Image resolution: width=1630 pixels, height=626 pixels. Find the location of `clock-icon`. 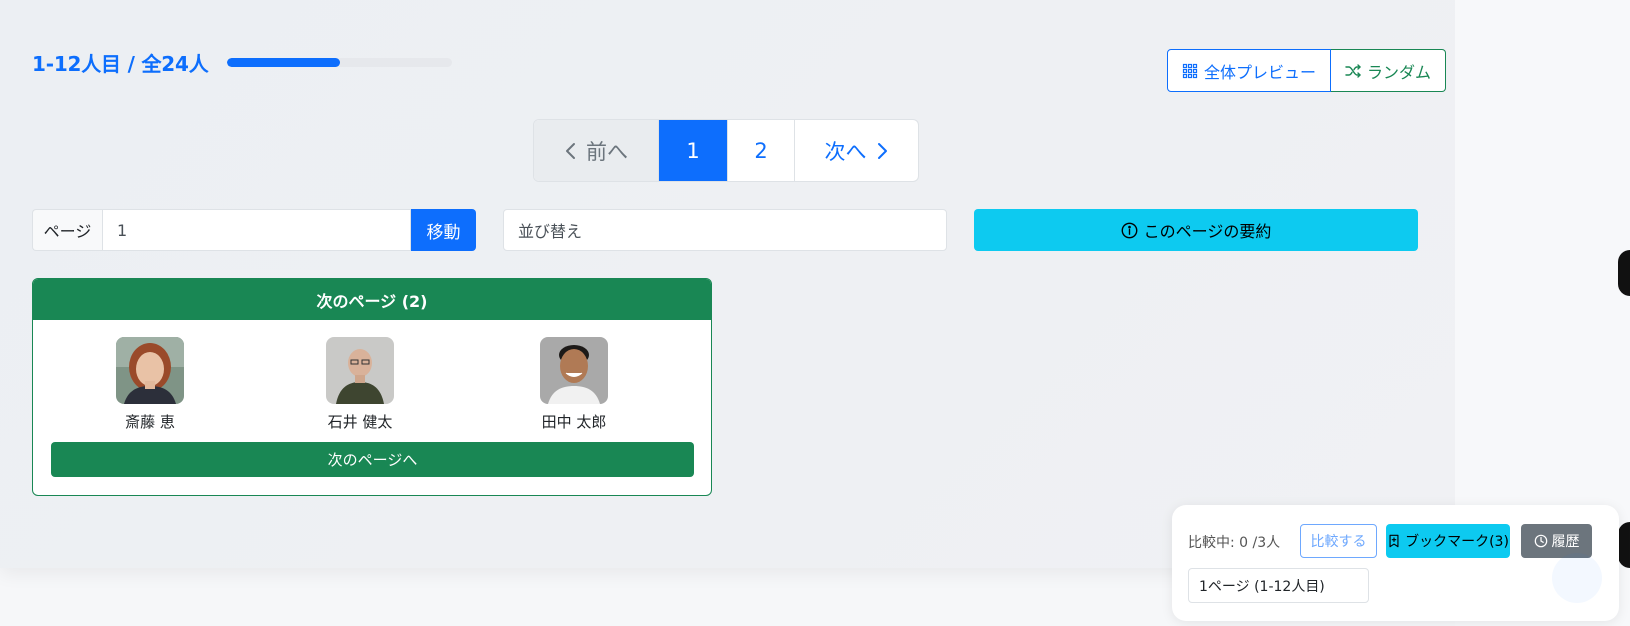

clock-icon is located at coordinates (1540, 541).